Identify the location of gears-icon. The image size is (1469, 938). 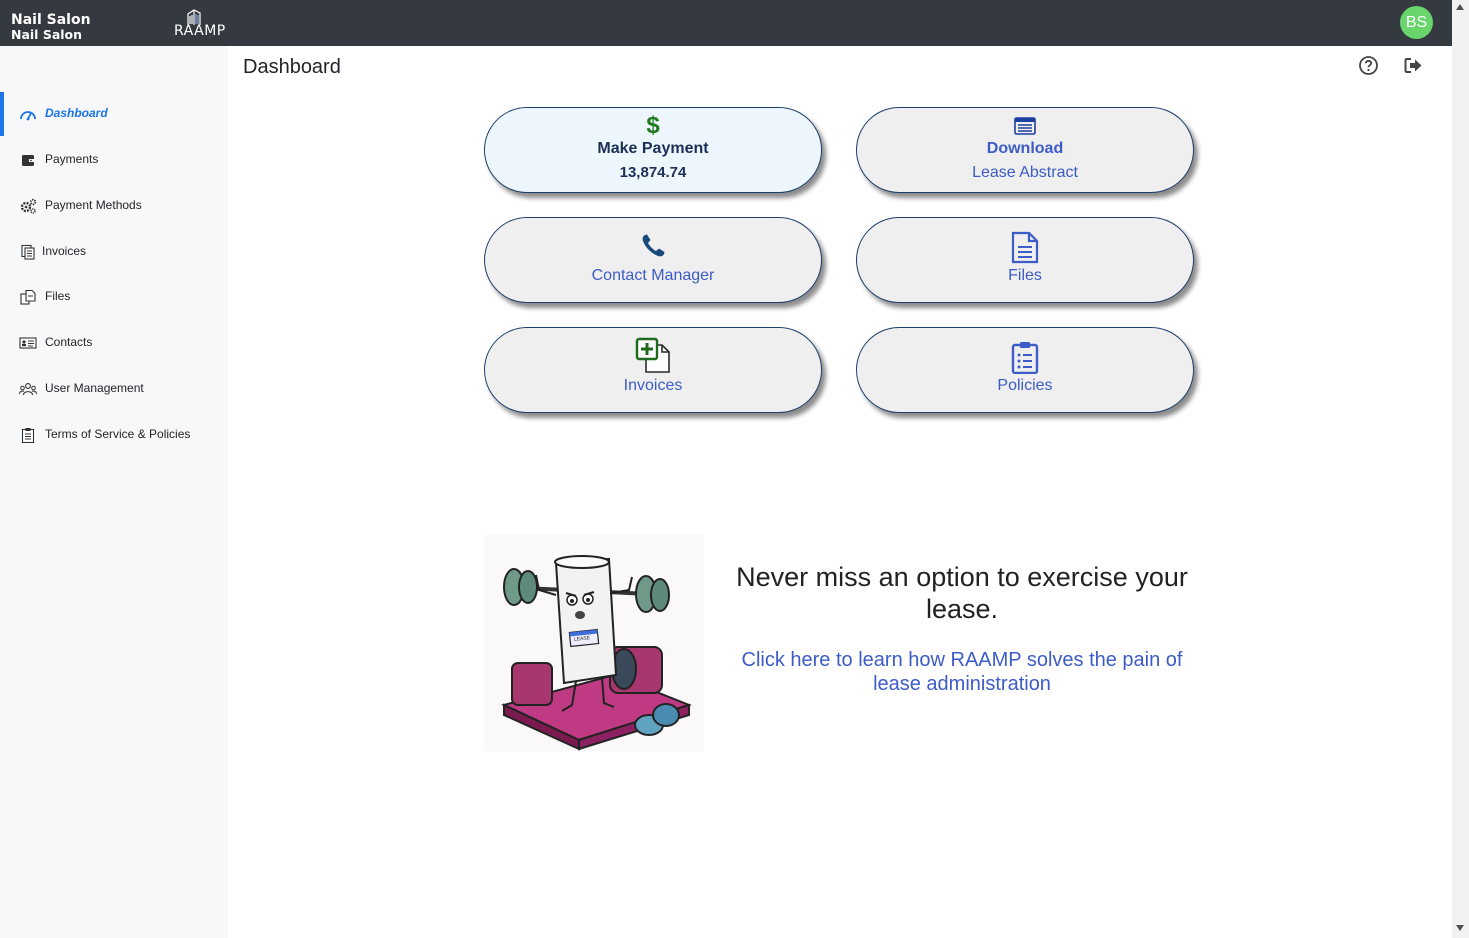
(28, 206).